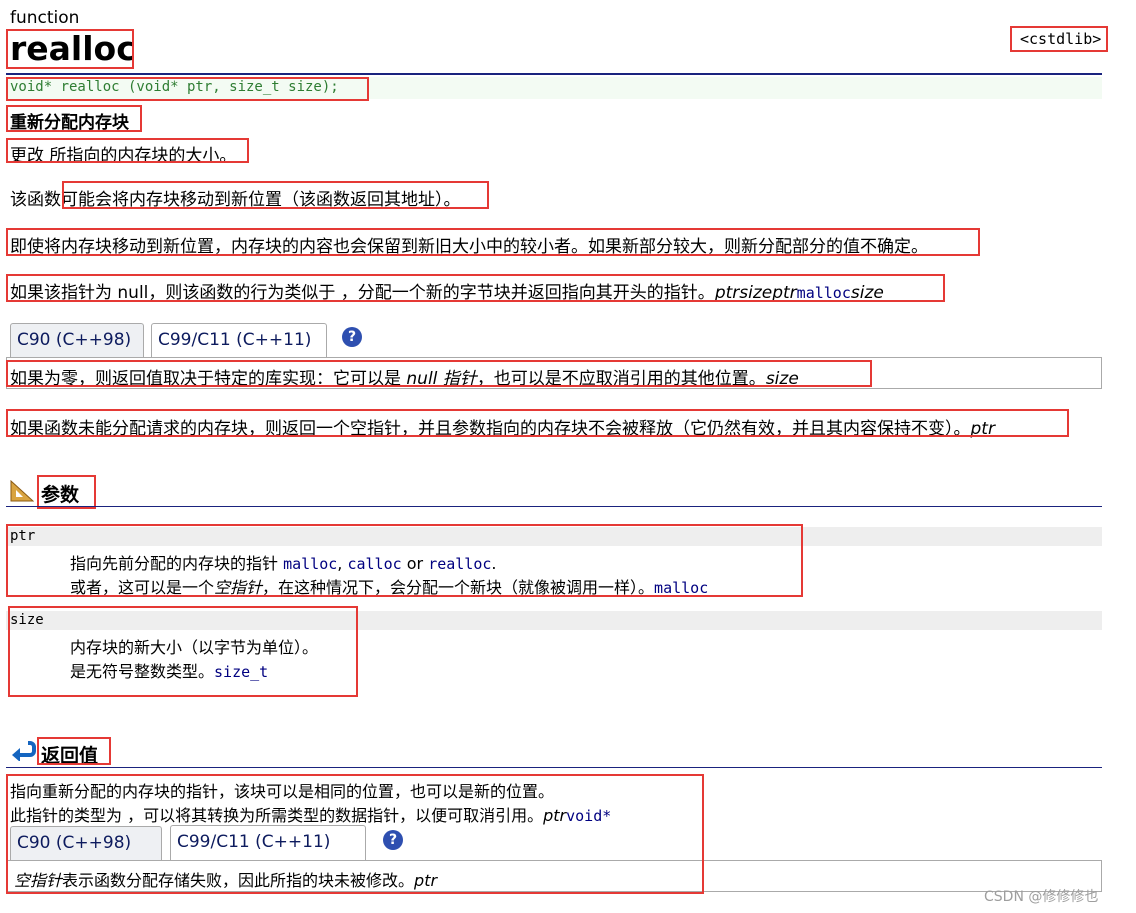  I want to click on title-highlight, so click(70, 49).